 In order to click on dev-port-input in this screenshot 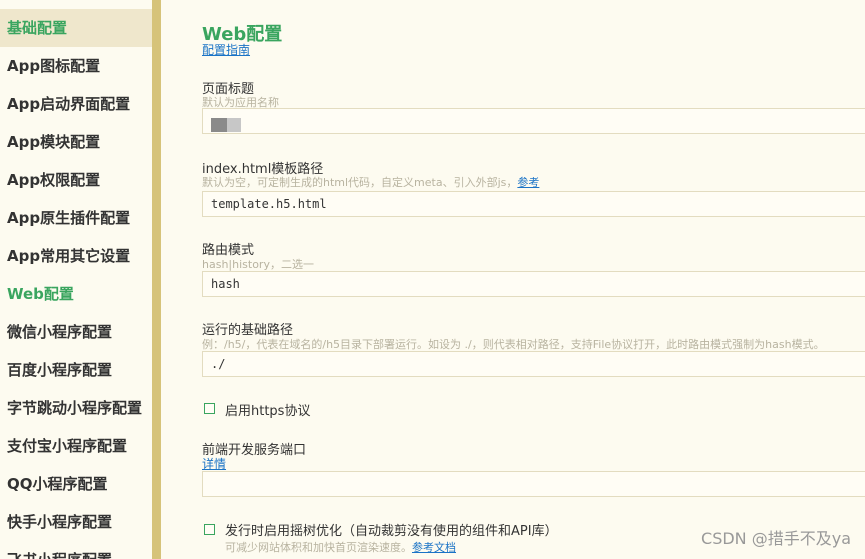, I will do `click(533, 484)`.